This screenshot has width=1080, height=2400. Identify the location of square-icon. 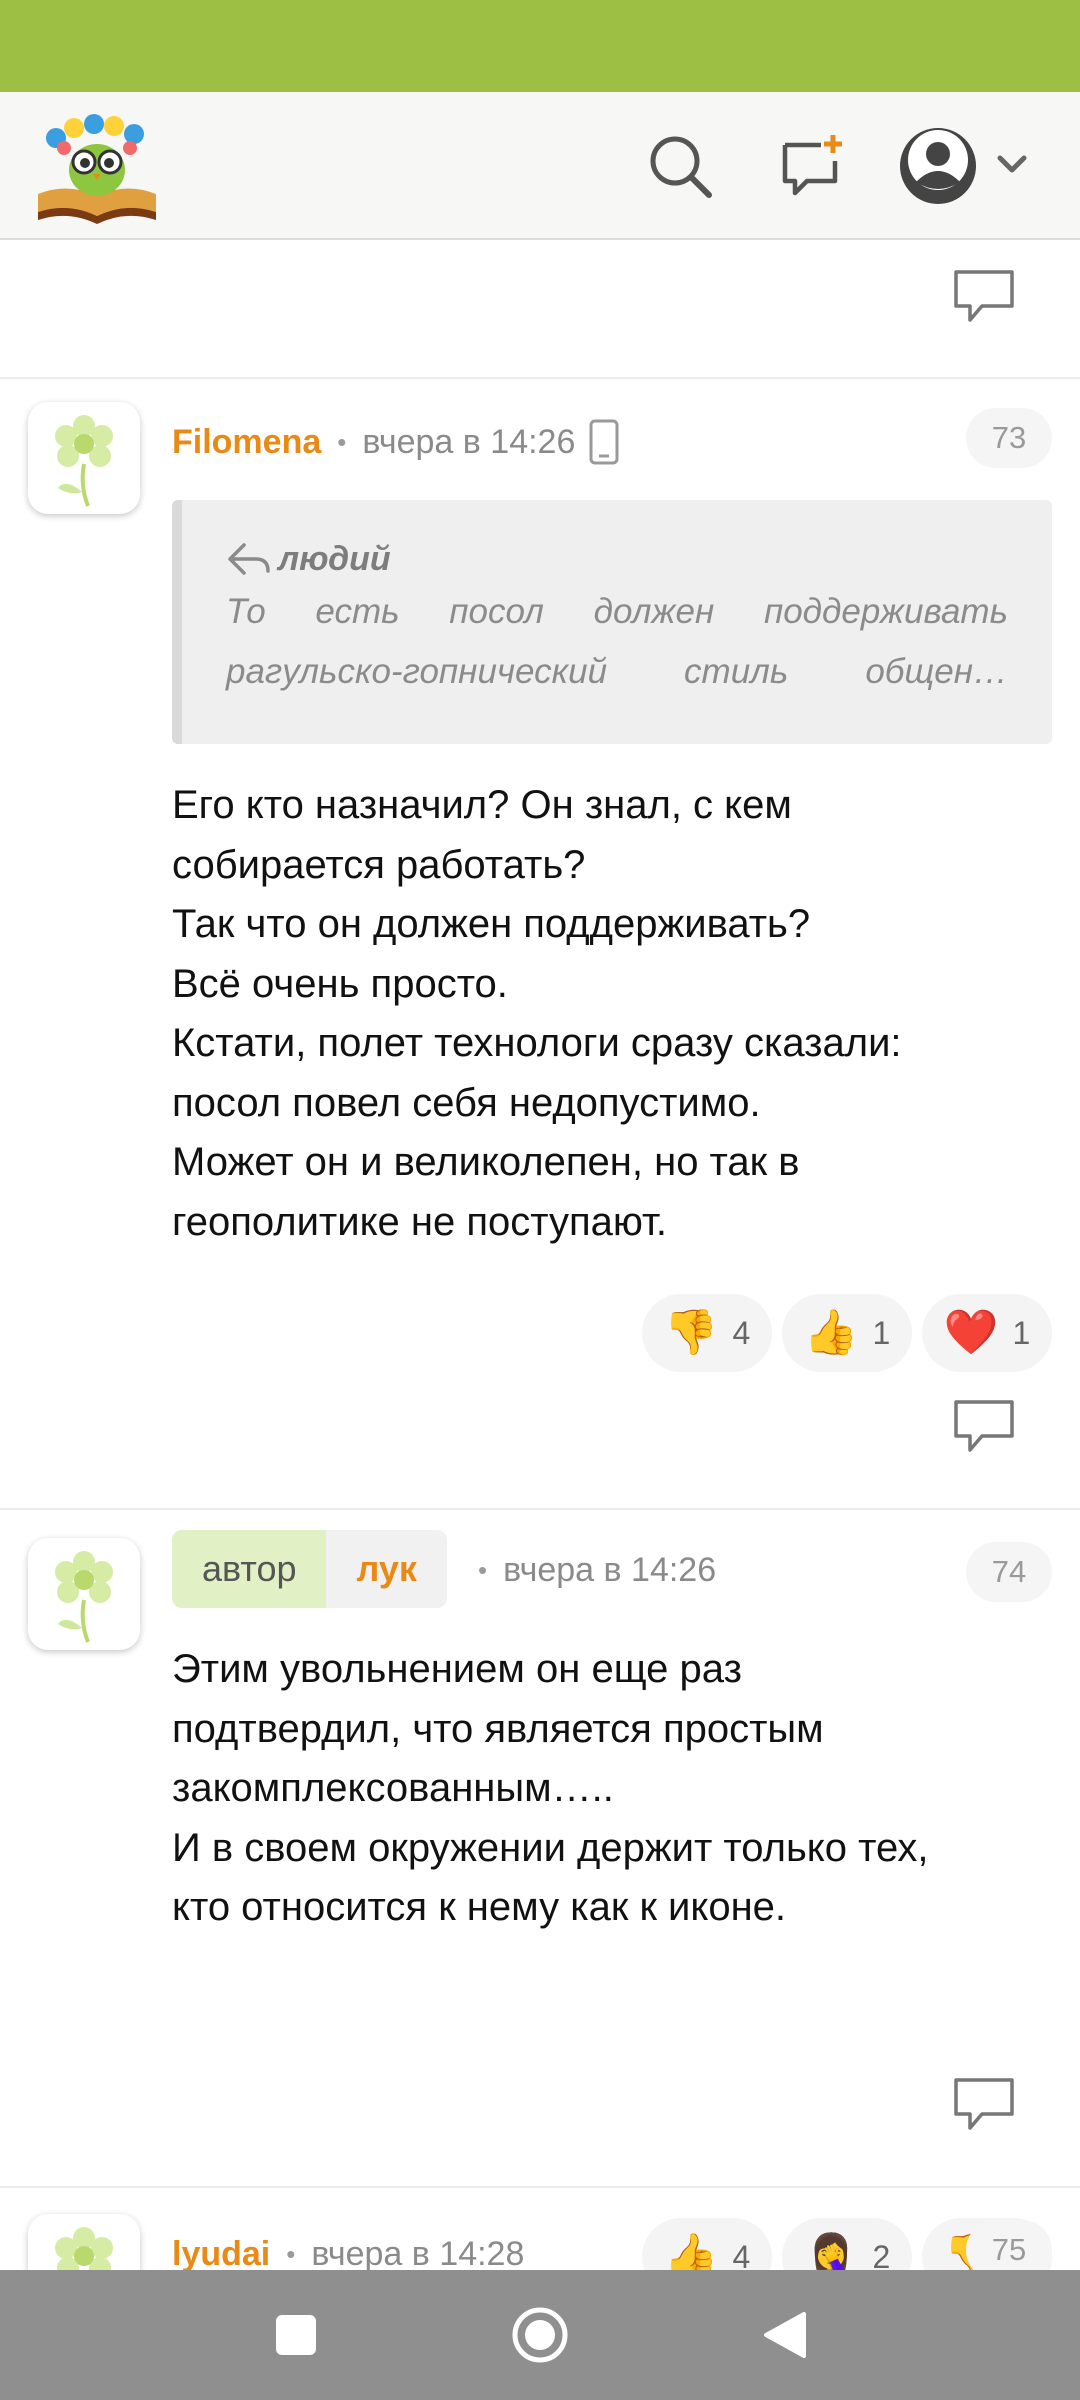
(296, 2335).